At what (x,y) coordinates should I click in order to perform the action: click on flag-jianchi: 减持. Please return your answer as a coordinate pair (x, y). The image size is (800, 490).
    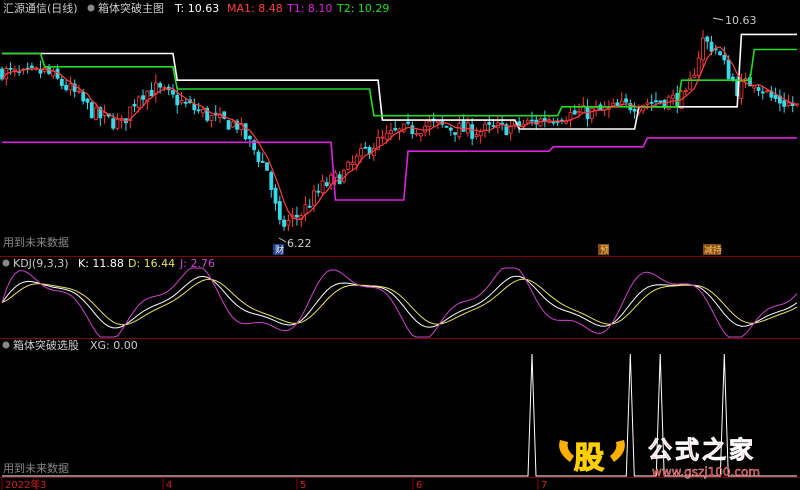
    Looking at the image, I should click on (712, 250).